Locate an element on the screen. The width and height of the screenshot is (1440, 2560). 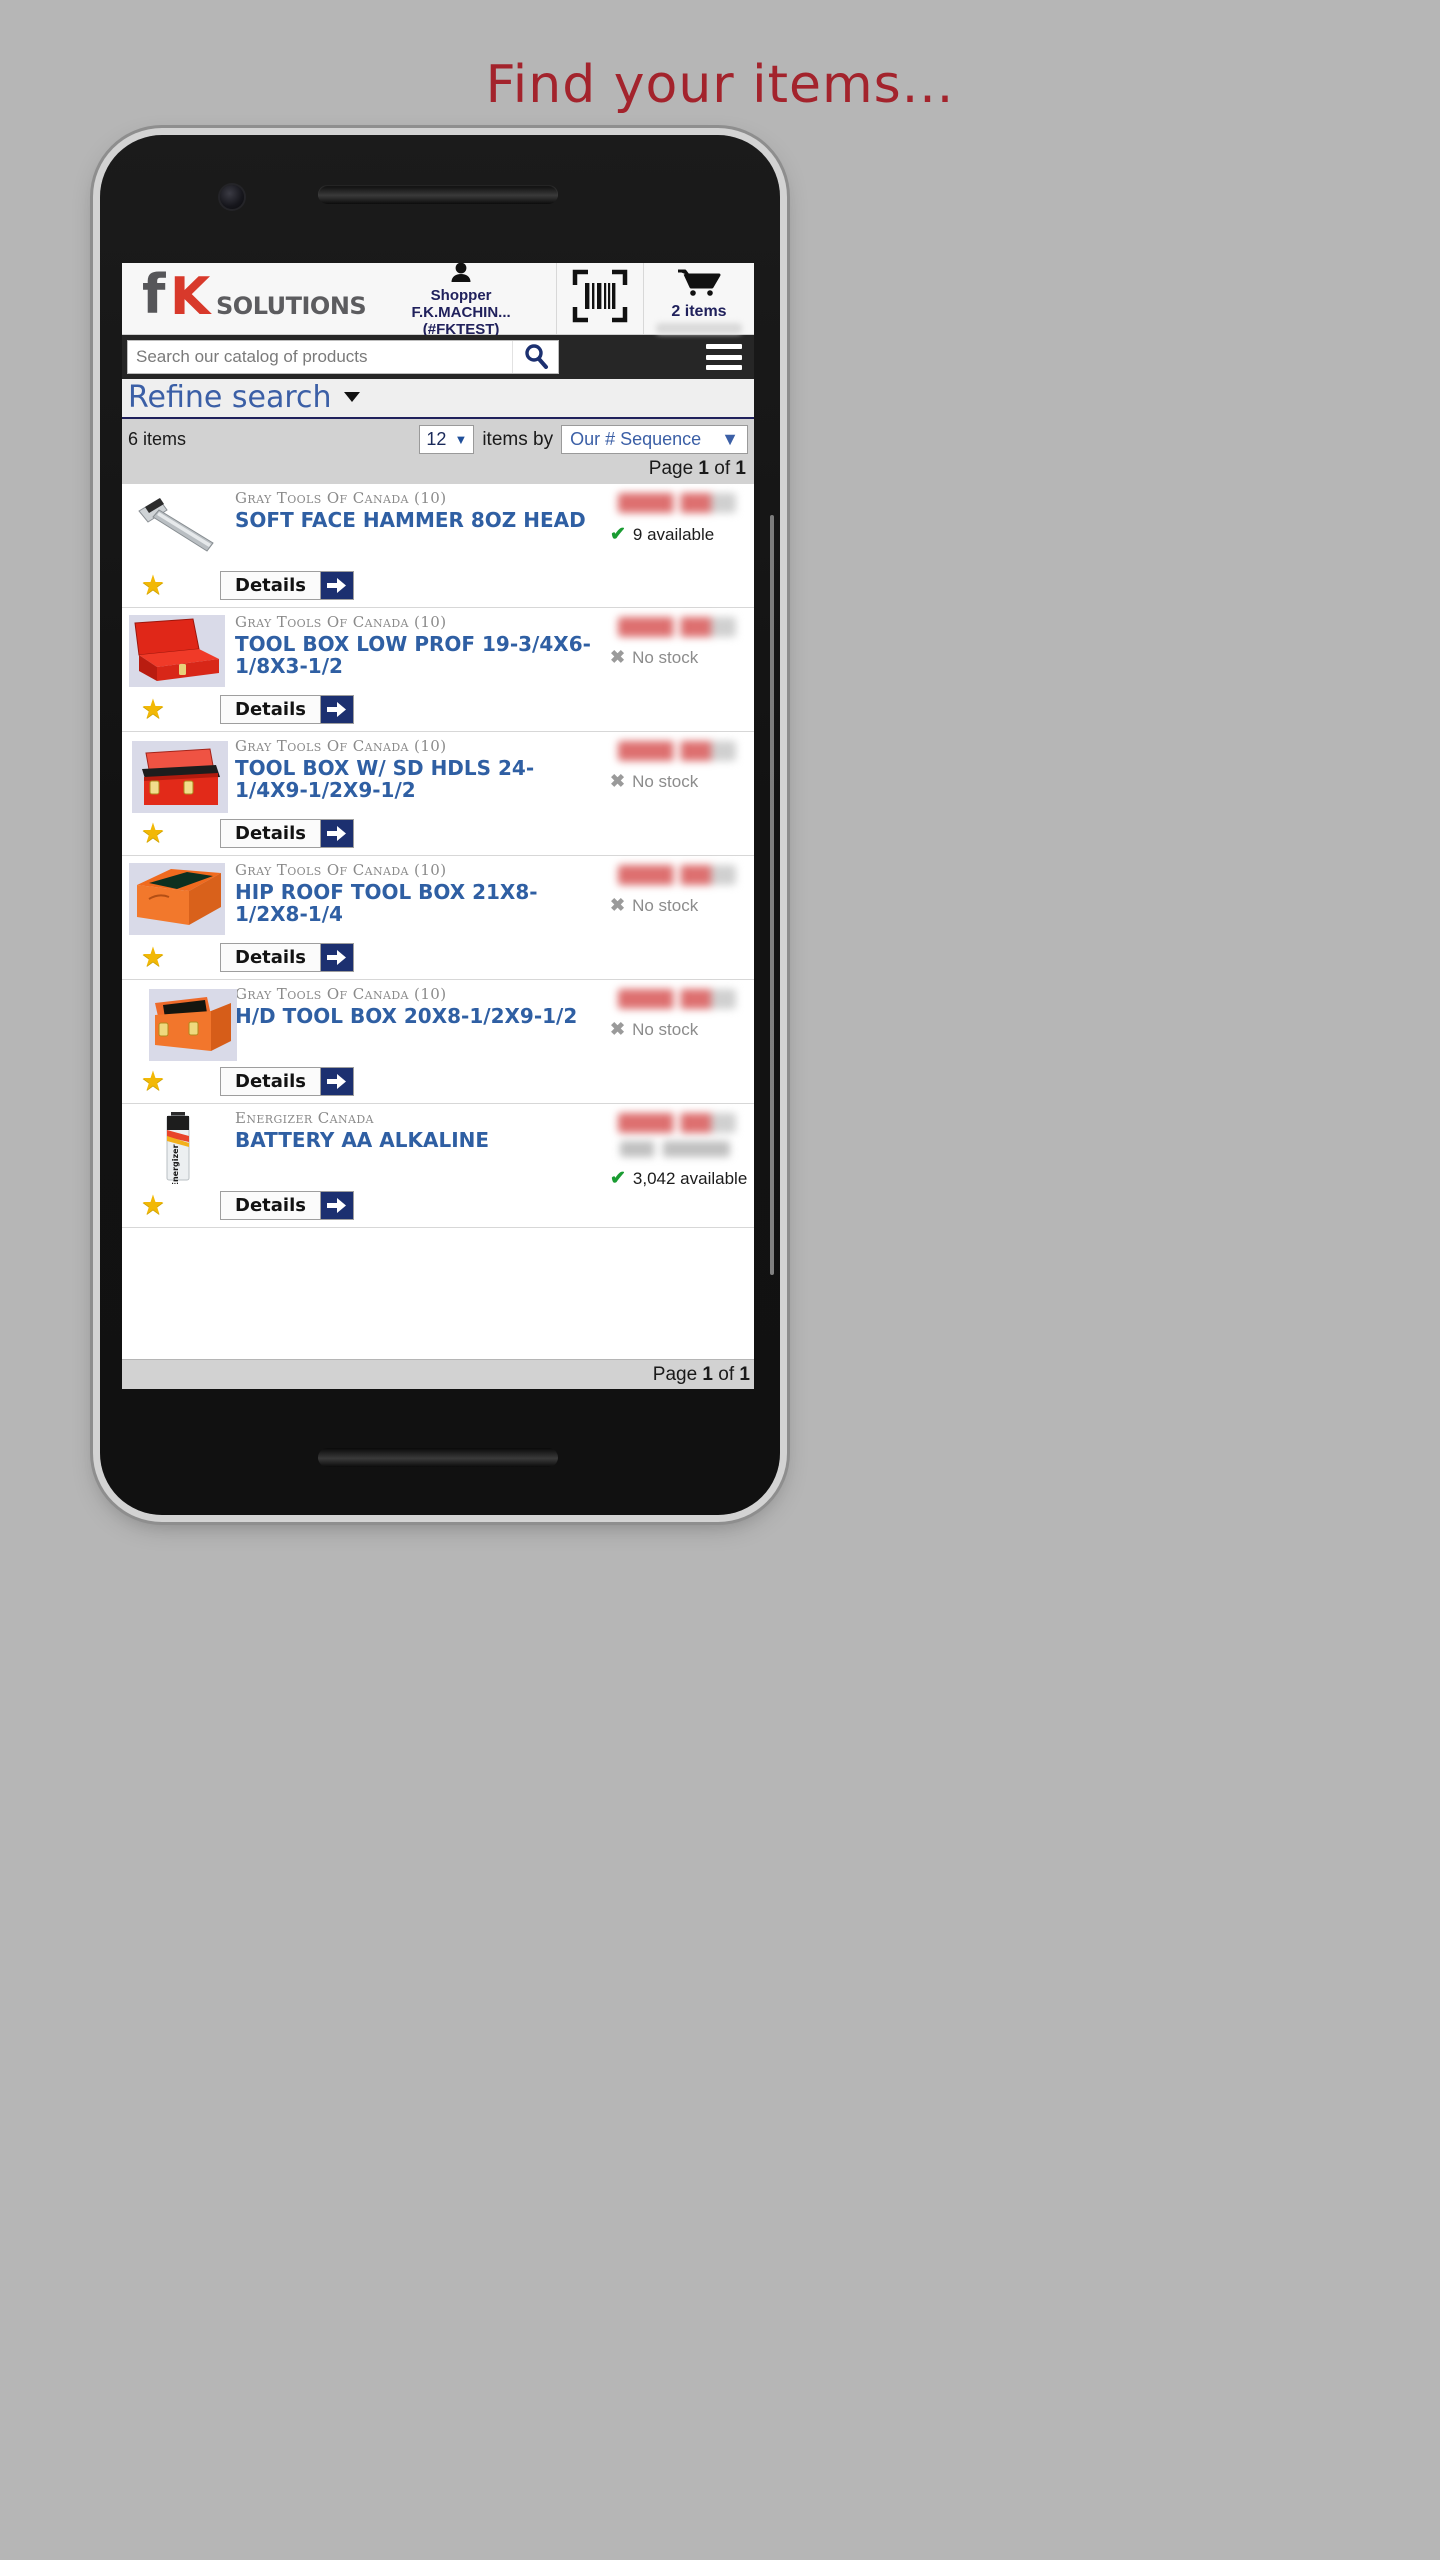
barcode-scan-icon is located at coordinates (600, 298).